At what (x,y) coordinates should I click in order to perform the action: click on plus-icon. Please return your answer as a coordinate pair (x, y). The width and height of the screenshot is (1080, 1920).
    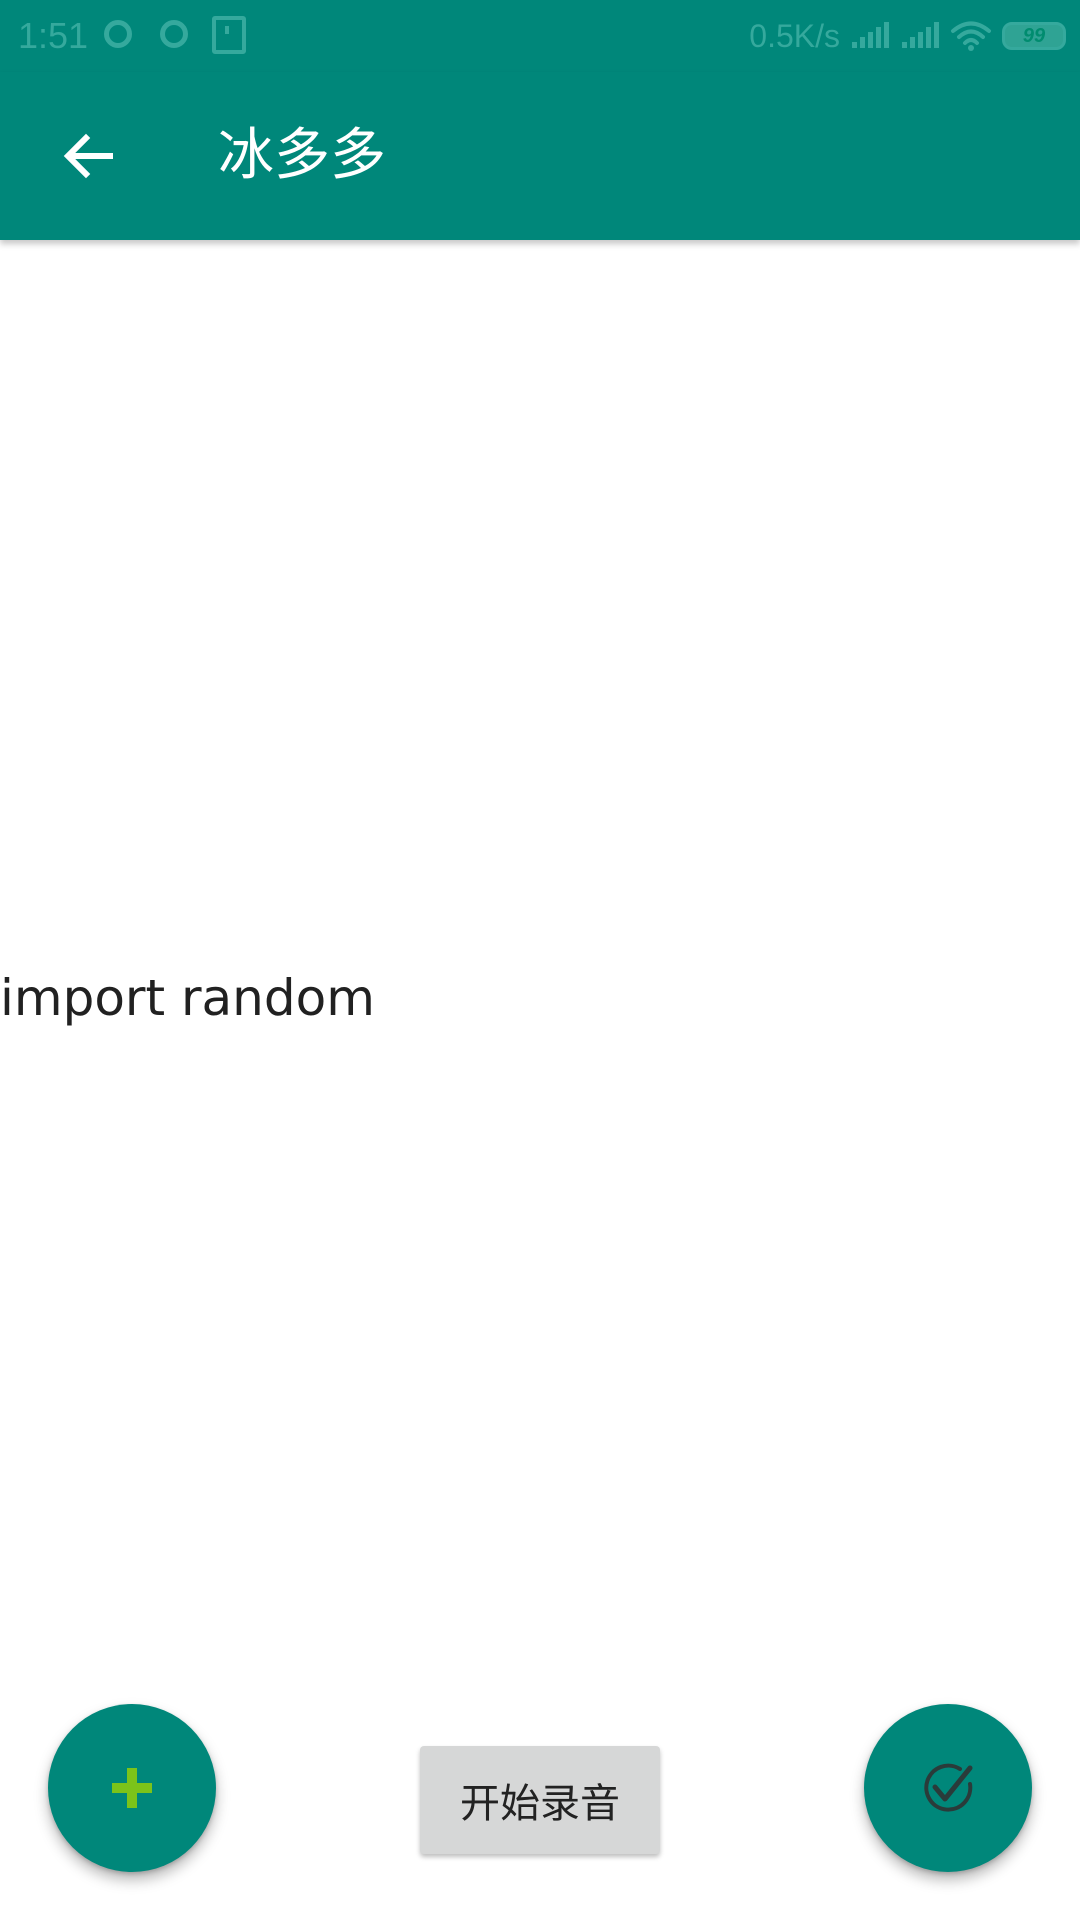
    Looking at the image, I should click on (132, 1788).